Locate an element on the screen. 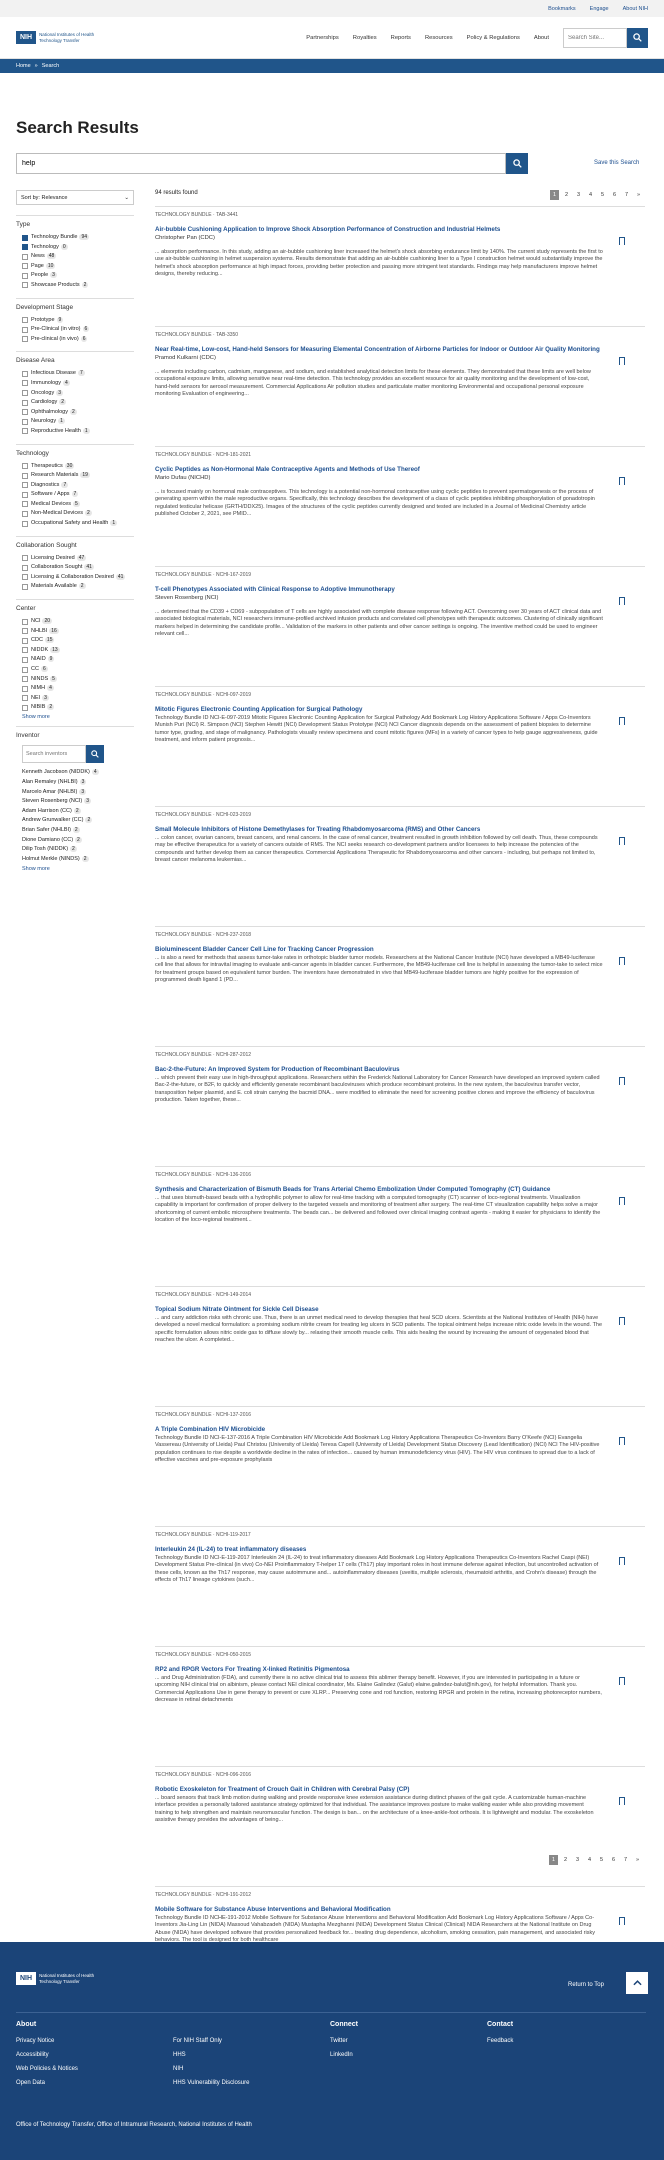  facet-option-neurology: Neurology 1 is located at coordinates (75, 421).